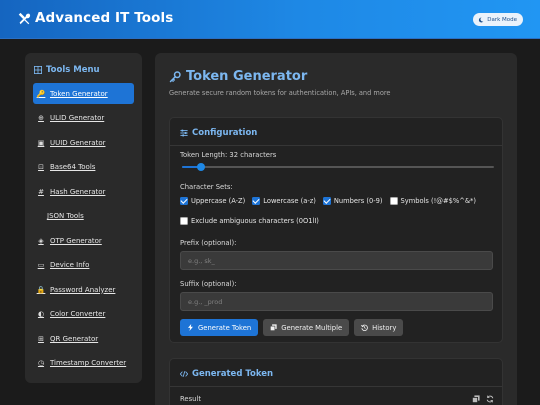 The image size is (540, 405). I want to click on moon-icon, so click(481, 19).